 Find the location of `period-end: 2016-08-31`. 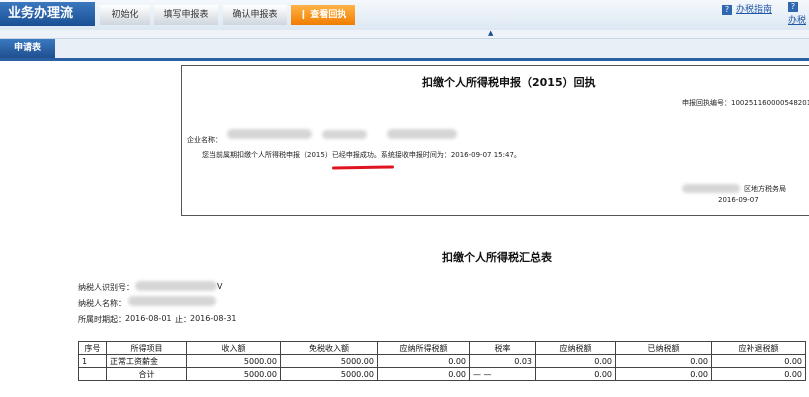

period-end: 2016-08-31 is located at coordinates (213, 318).